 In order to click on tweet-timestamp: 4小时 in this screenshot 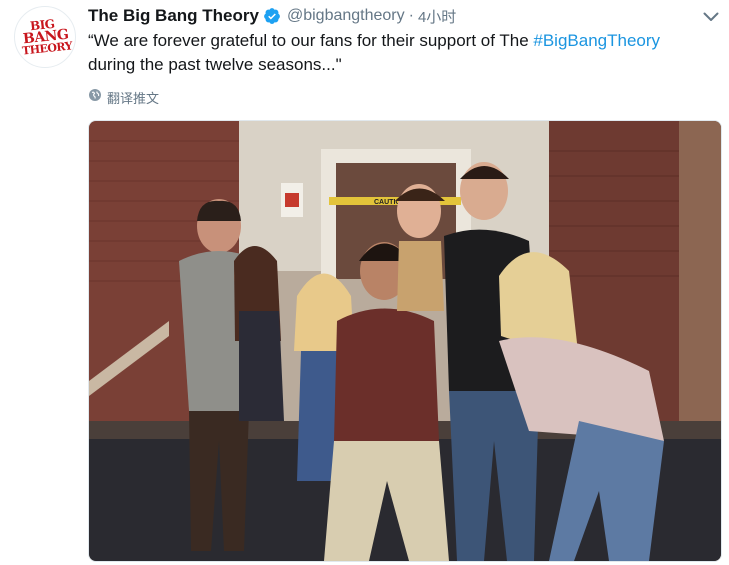, I will do `click(437, 16)`.